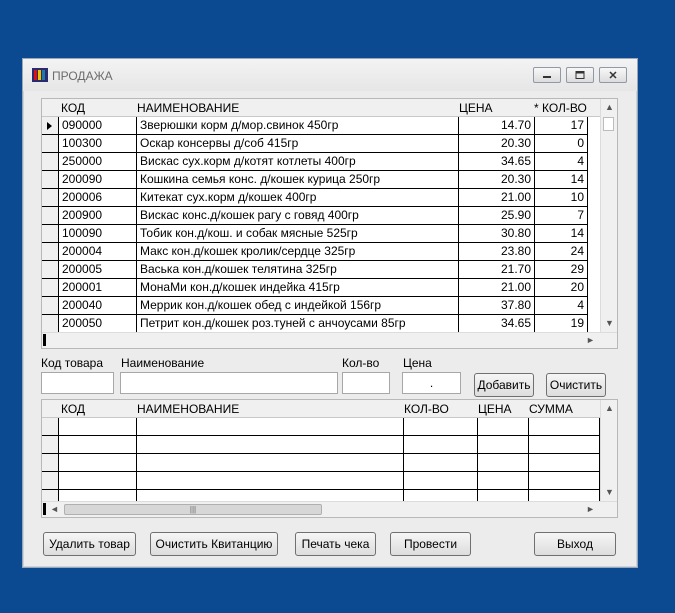 Image resolution: width=675 pixels, height=613 pixels. I want to click on products-horizontal-scrollbar: ►, so click(329, 340).